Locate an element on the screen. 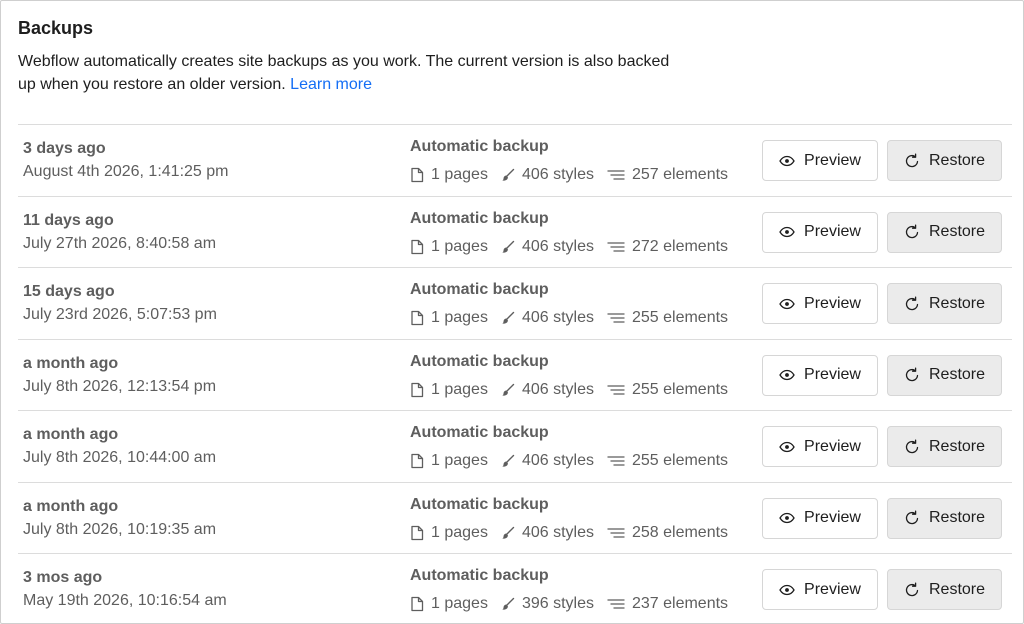 The image size is (1024, 624). backup-relative-time: 3 mos ago is located at coordinates (63, 577).